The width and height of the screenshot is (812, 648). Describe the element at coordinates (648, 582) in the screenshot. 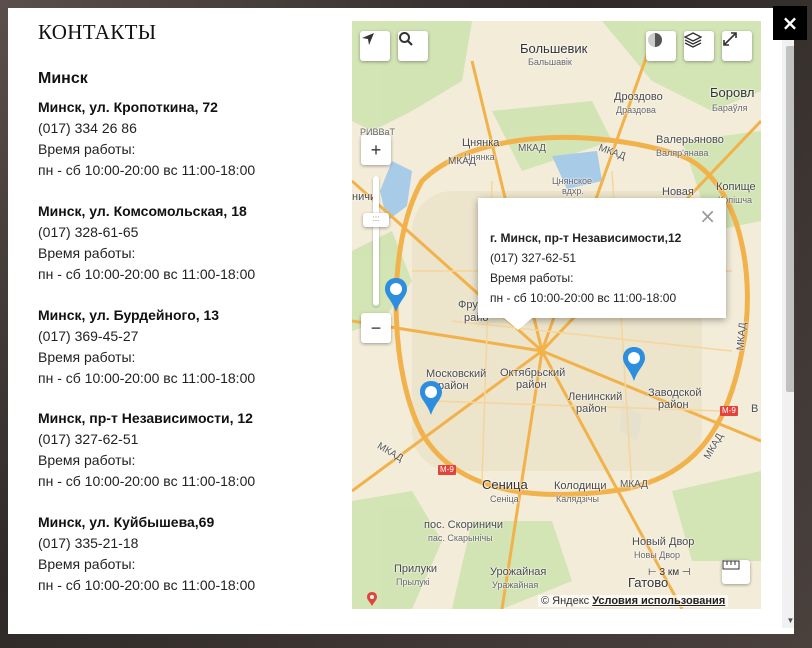

I see `map-label: Гатово` at that location.